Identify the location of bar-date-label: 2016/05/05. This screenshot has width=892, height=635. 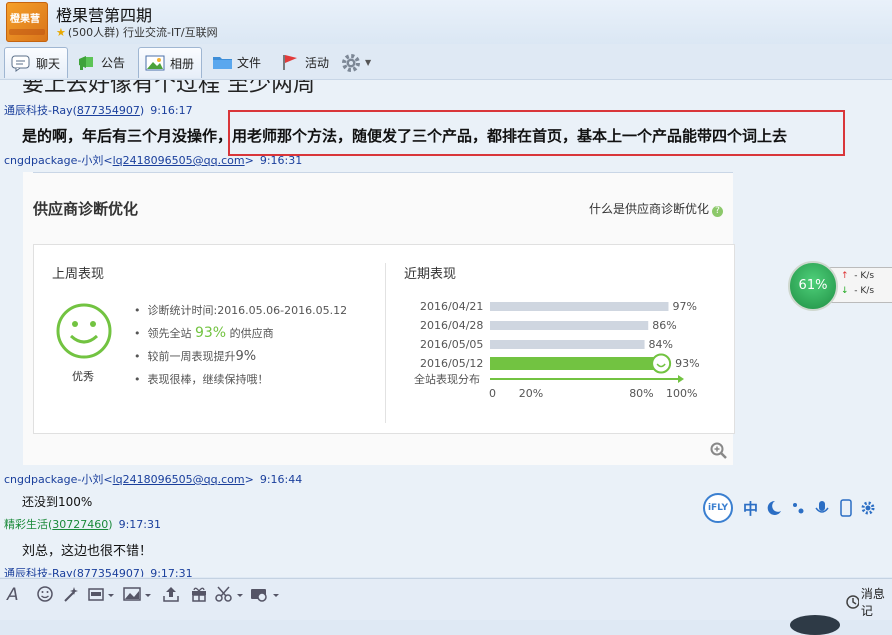
(451, 344).